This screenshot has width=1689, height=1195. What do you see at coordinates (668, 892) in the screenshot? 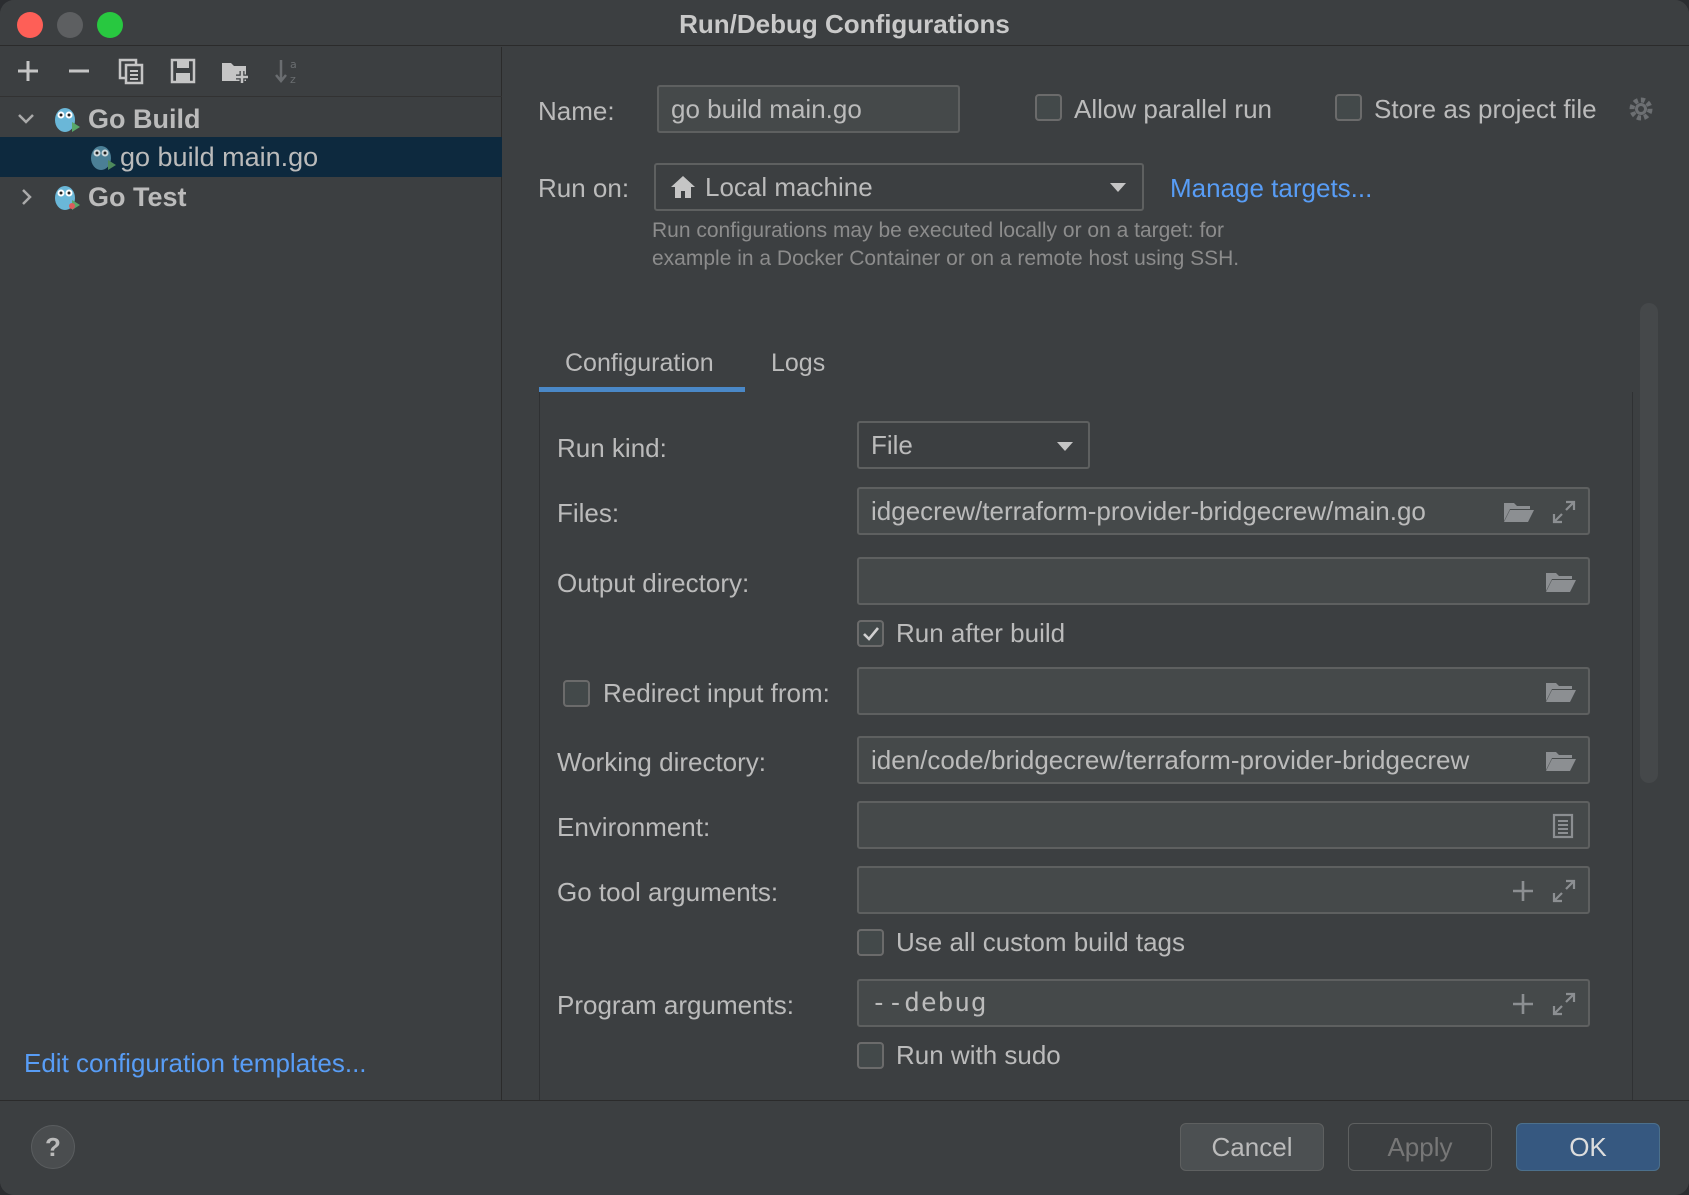
I see `go-tool-arguments-label: Go tool arguments:` at bounding box center [668, 892].